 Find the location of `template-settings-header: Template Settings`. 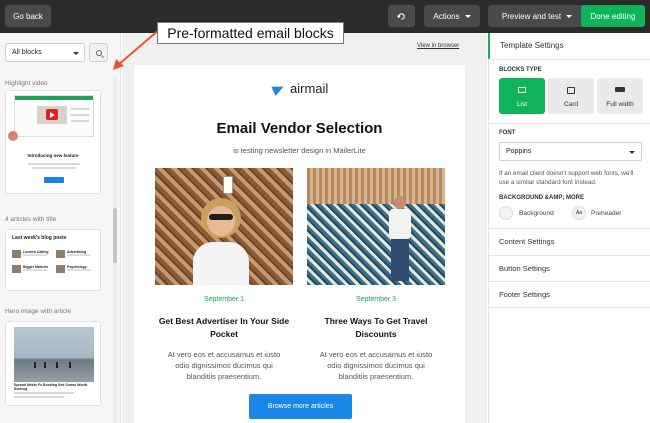

template-settings-header: Template Settings is located at coordinates (532, 45).